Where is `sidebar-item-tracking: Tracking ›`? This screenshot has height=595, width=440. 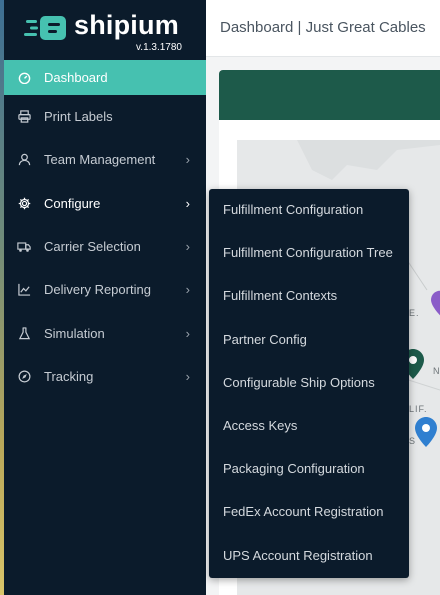 sidebar-item-tracking: Tracking › is located at coordinates (105, 376).